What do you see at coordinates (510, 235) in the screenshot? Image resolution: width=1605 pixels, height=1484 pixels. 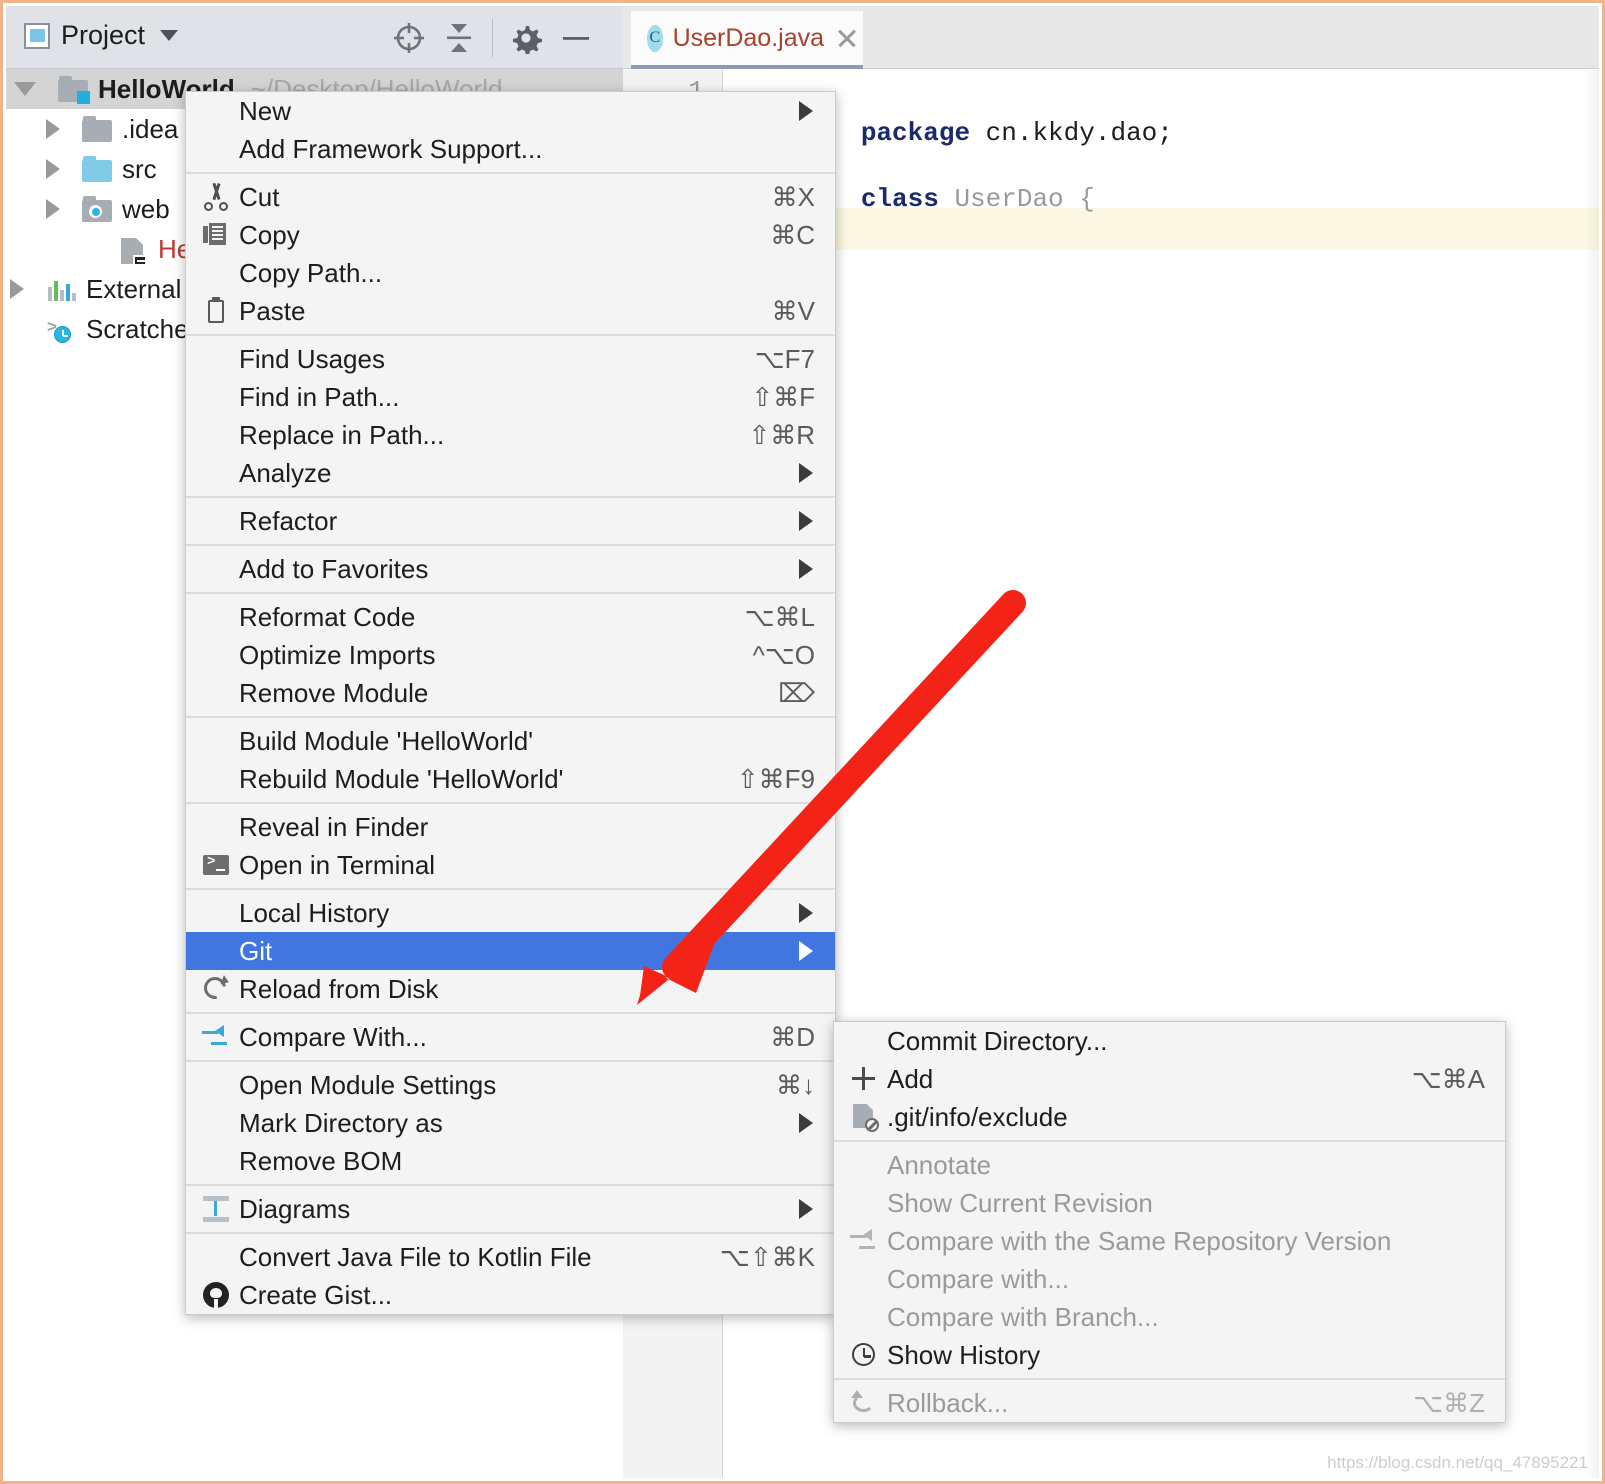 I see `menu-item-copy: Copy ⌘C` at bounding box center [510, 235].